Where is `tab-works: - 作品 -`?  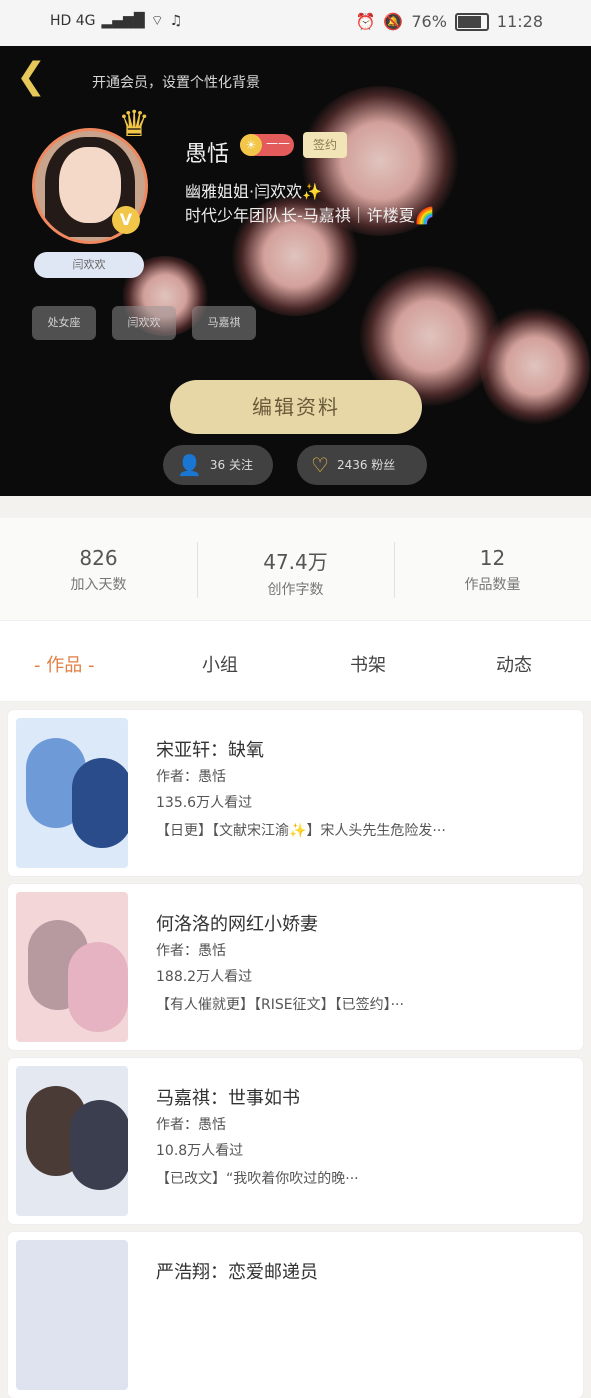 tab-works: - 作品 - is located at coordinates (64, 664).